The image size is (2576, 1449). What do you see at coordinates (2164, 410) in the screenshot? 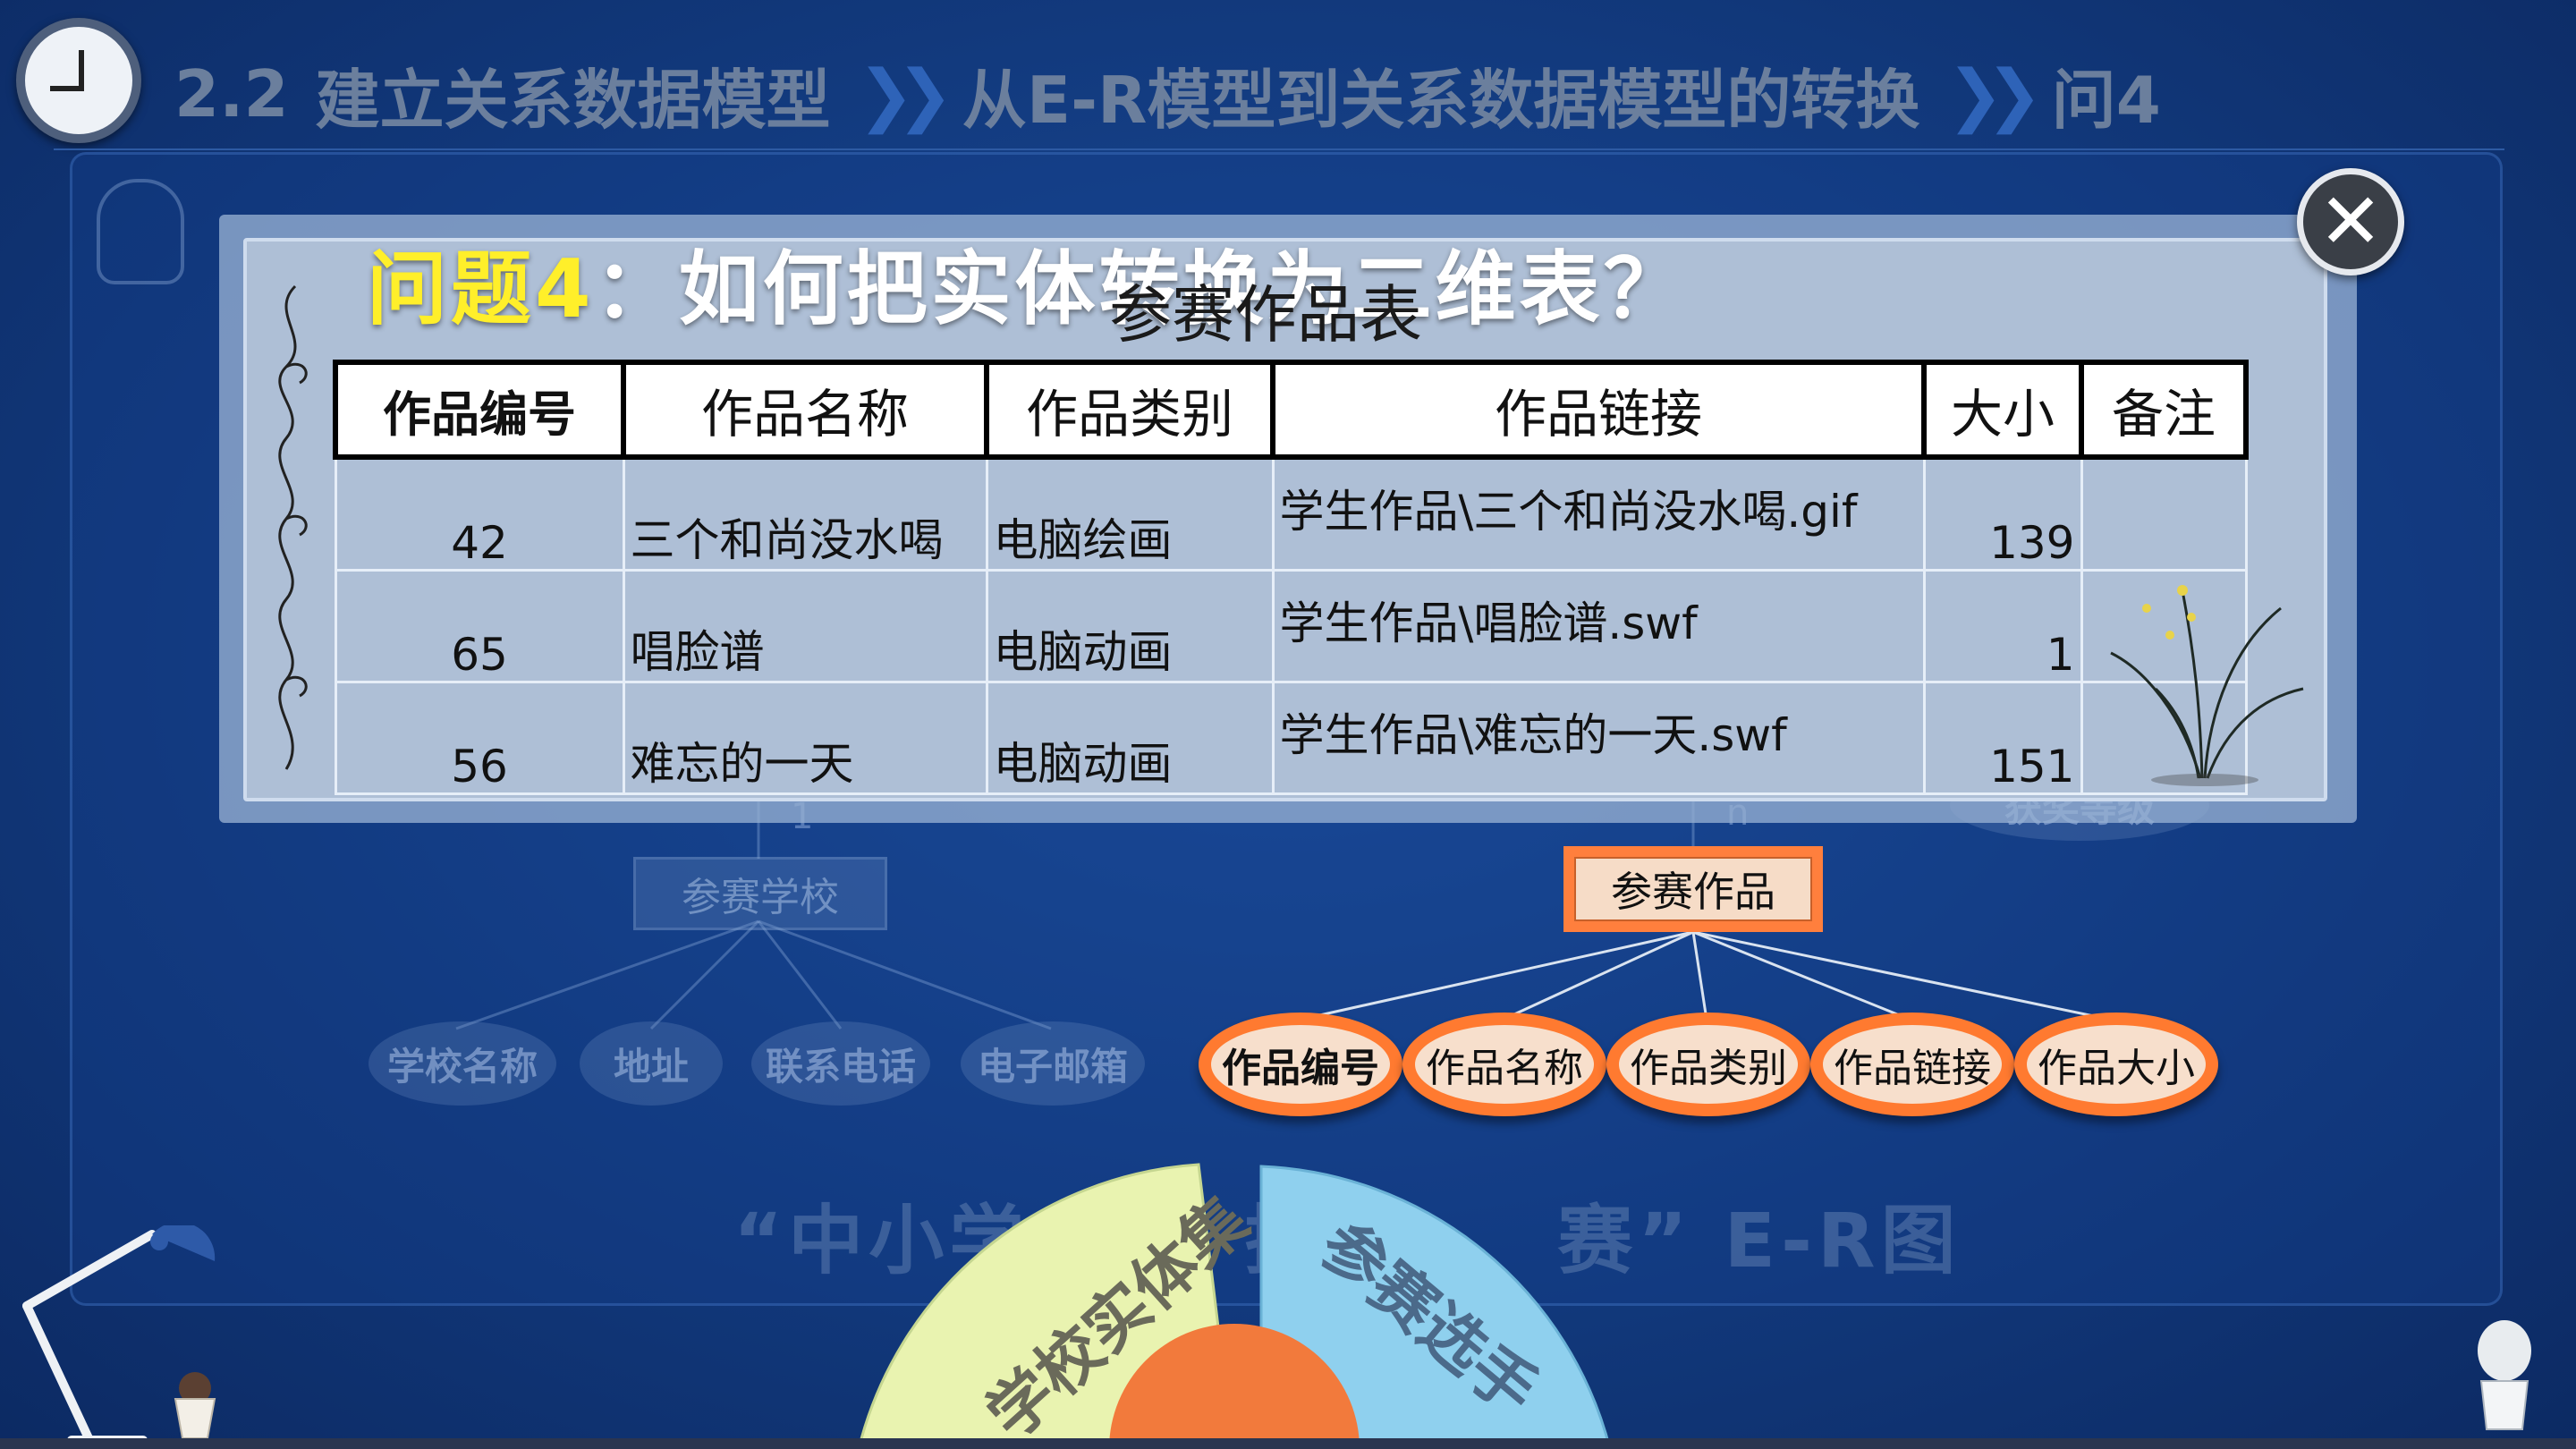
I see `column-header: 备注` at bounding box center [2164, 410].